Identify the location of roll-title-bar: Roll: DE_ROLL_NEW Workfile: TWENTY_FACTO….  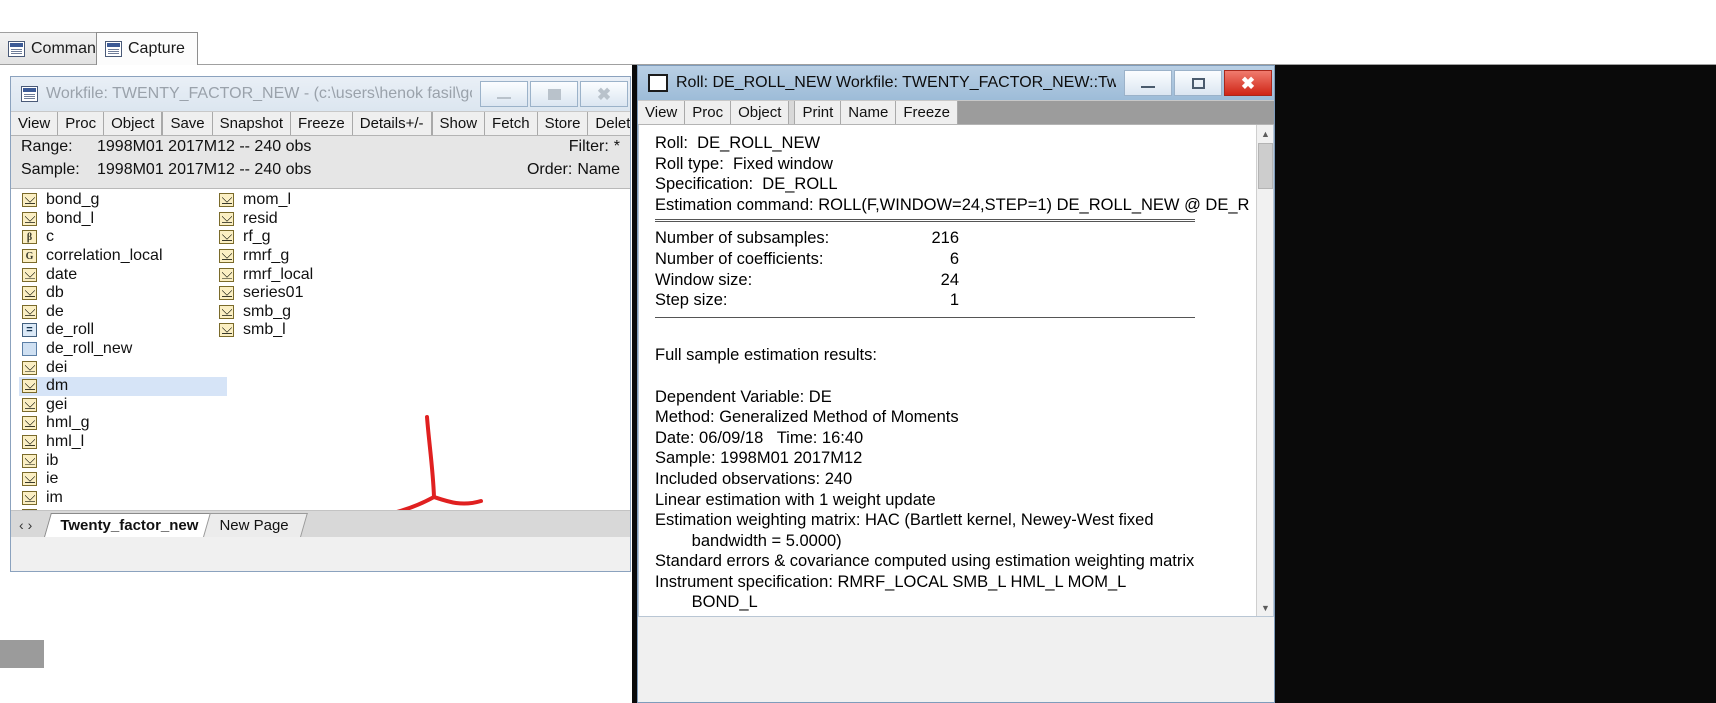
(956, 83).